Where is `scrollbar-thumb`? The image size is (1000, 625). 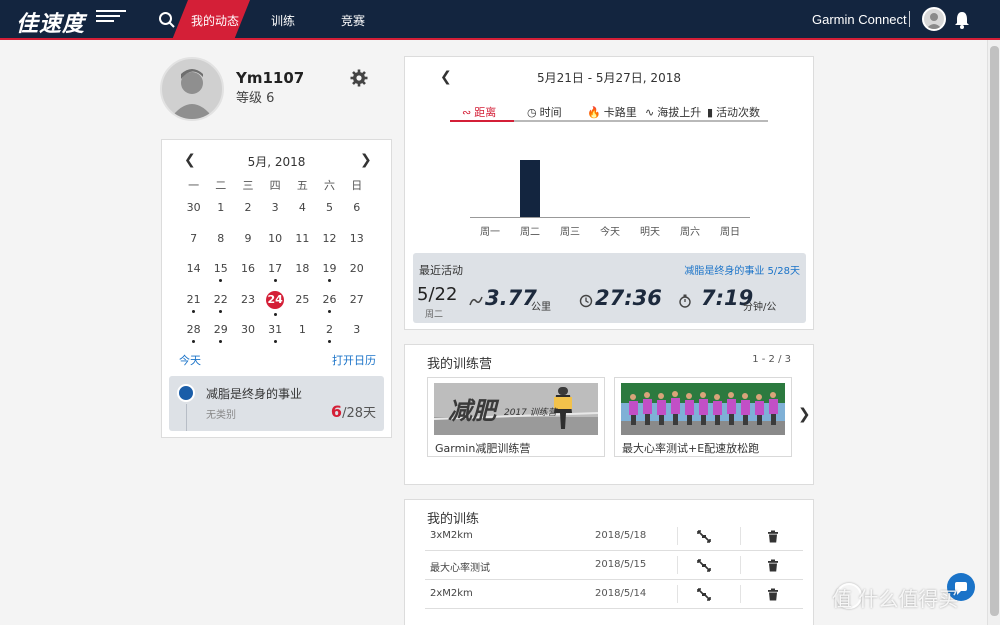
scrollbar-thumb is located at coordinates (994, 331).